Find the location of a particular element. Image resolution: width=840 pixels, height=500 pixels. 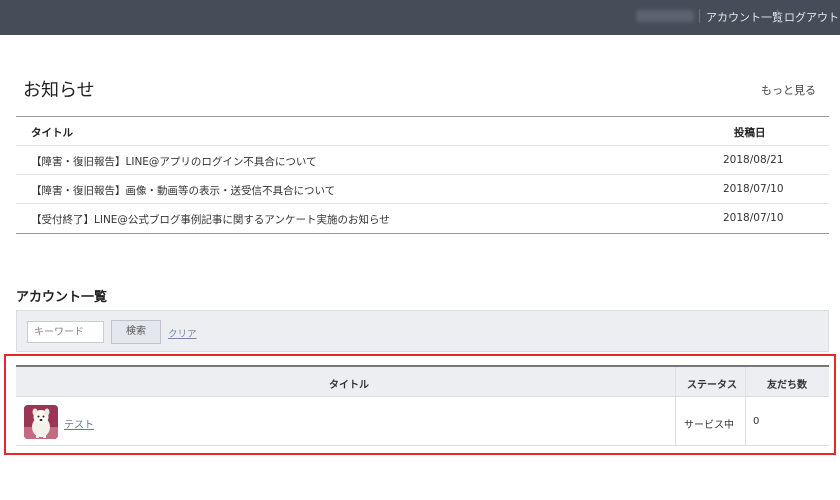

notice-title: 【障害・復旧報告】画像・動画等の表示・送受信不具合について is located at coordinates (183, 190).